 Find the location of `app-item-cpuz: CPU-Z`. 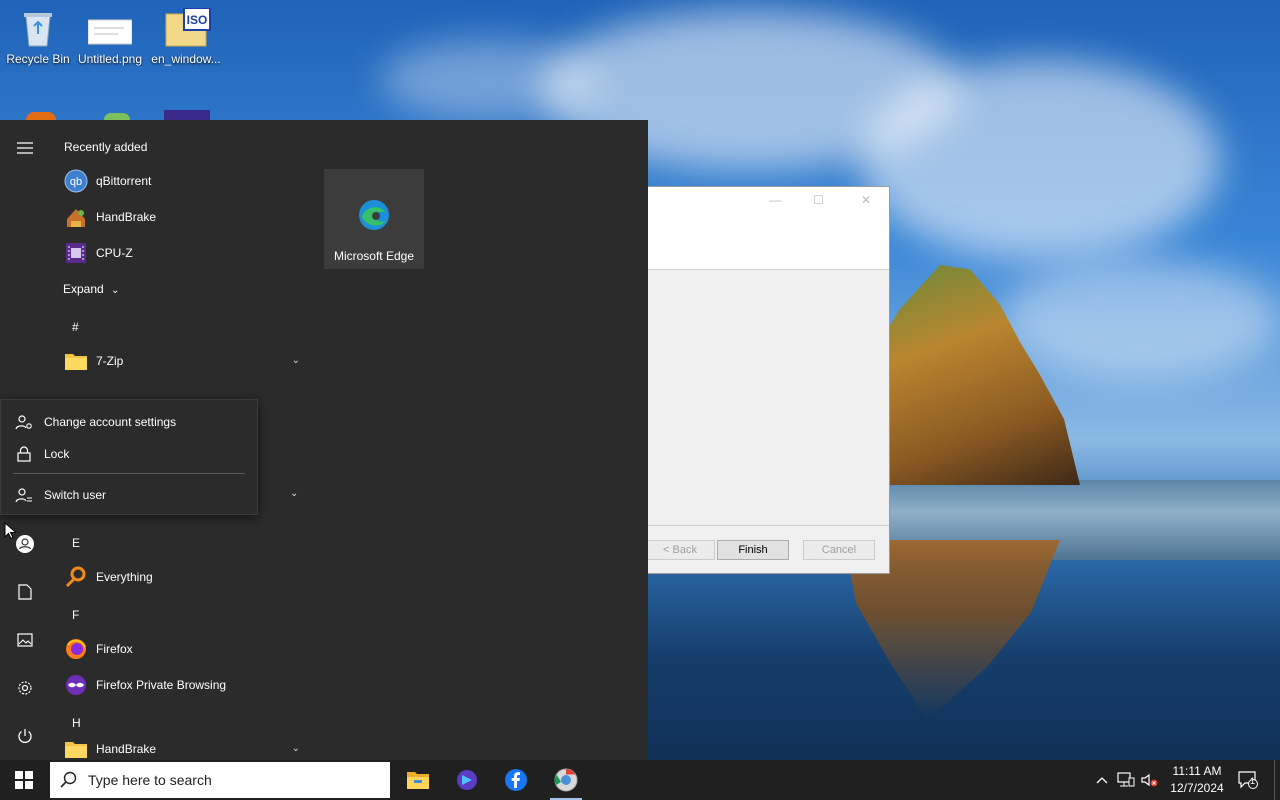

app-item-cpuz: CPU-Z is located at coordinates (180, 253).